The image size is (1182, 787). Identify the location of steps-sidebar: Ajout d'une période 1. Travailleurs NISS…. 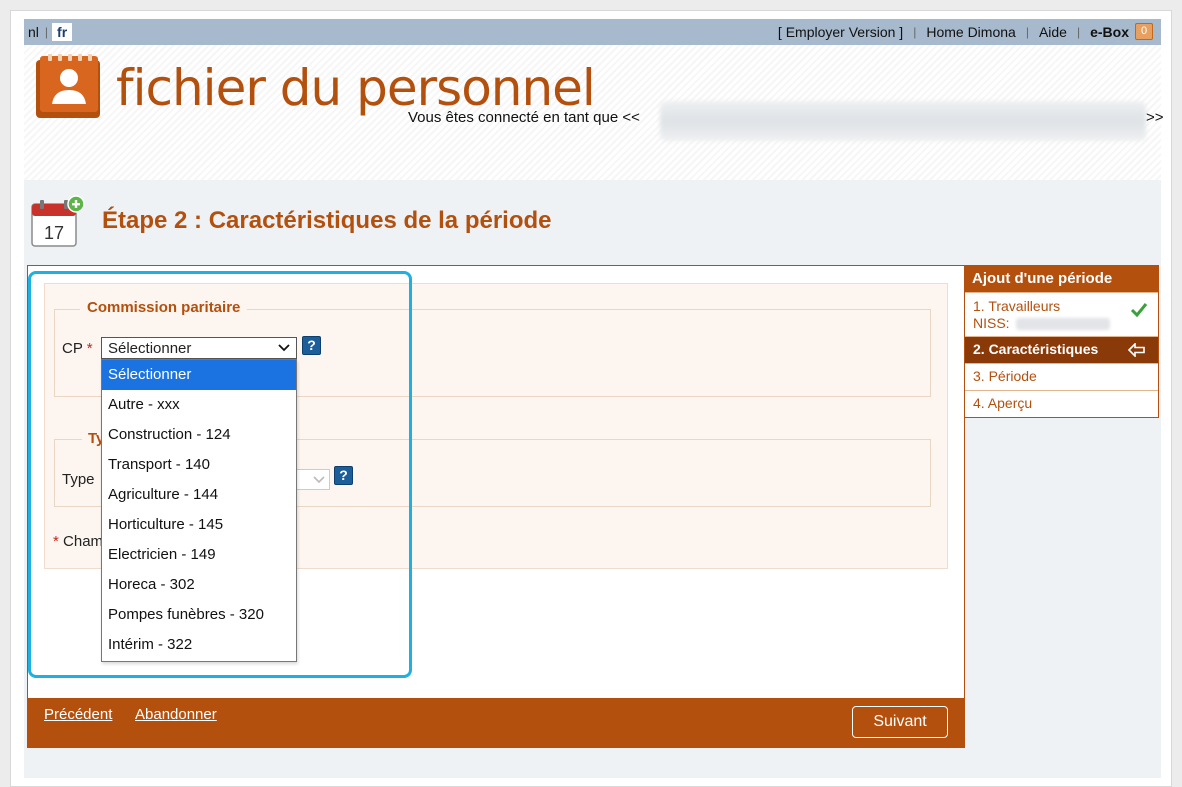
(1061, 341).